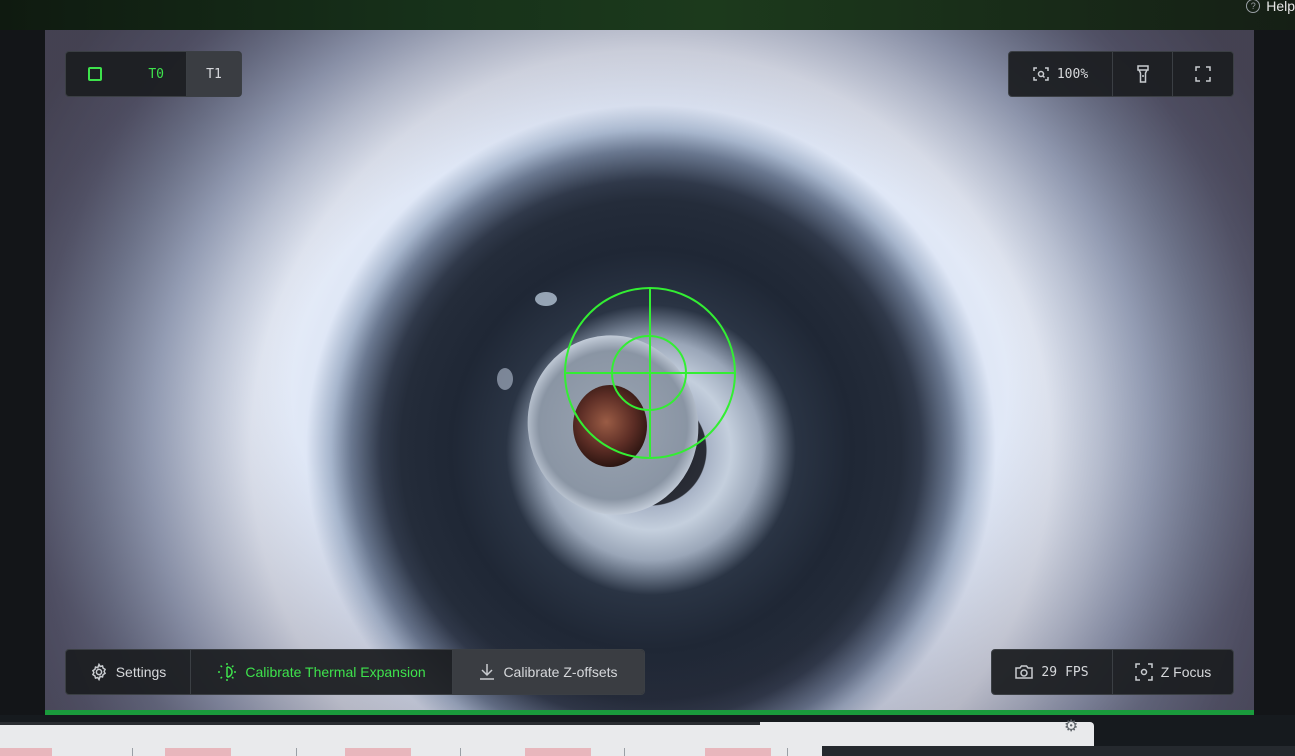  What do you see at coordinates (1071, 726) in the screenshot?
I see `gear-icon: ⚙` at bounding box center [1071, 726].